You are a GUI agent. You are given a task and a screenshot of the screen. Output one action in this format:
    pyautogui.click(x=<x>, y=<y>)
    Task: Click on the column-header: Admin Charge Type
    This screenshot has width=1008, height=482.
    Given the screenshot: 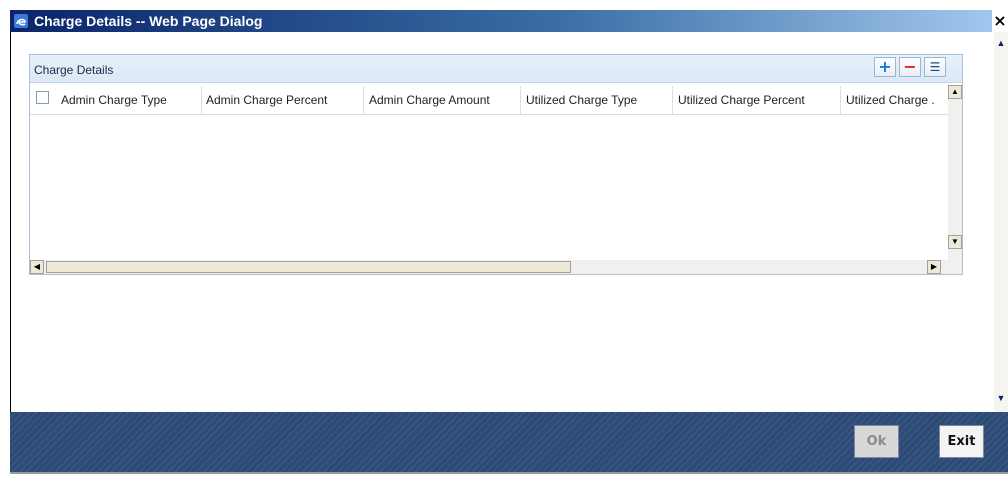 What is the action you would take?
    pyautogui.click(x=114, y=100)
    